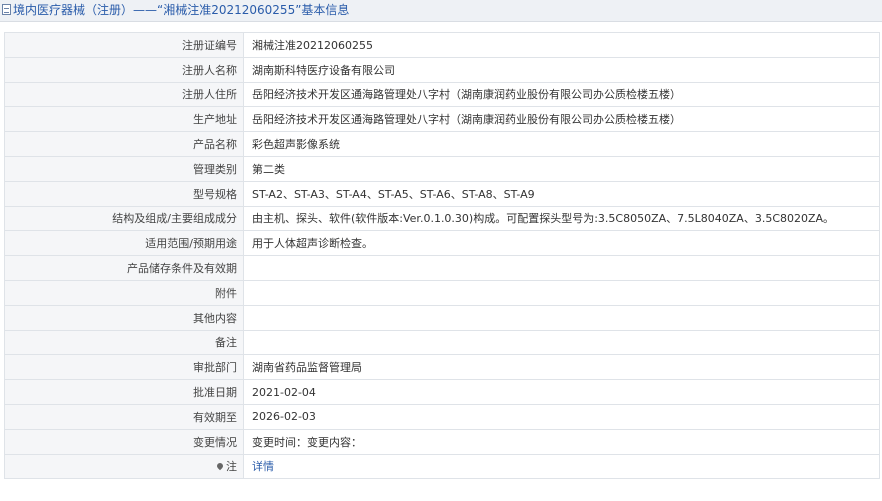  I want to click on location-pin-icon, so click(220, 466).